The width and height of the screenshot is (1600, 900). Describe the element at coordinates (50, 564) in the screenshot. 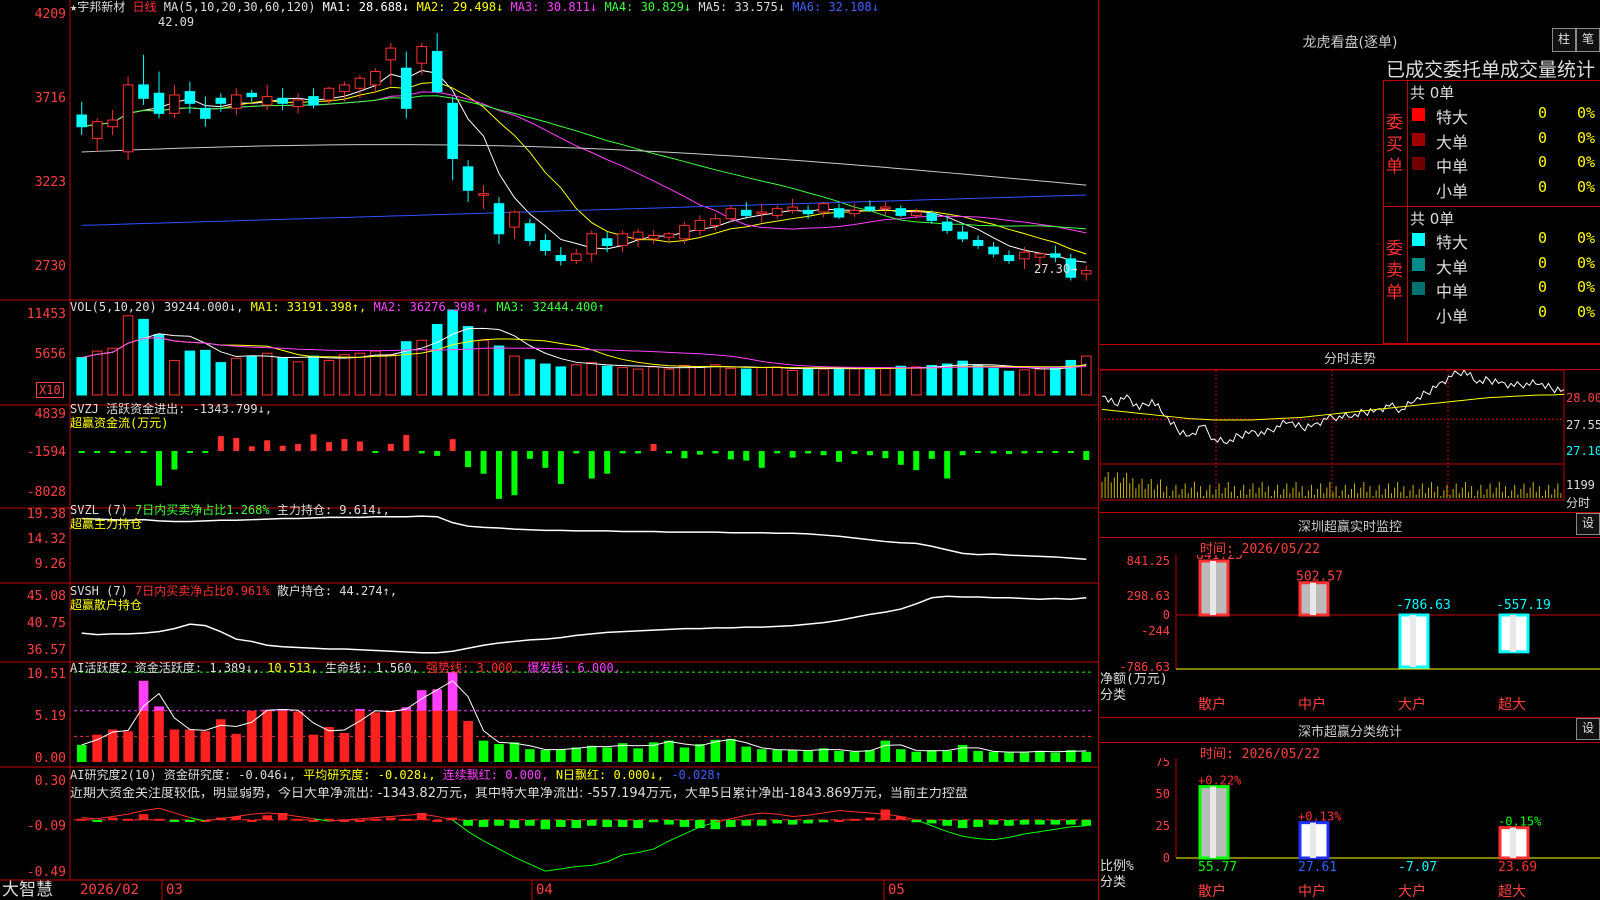

I see `svzl-axis-bot: 9.26` at that location.